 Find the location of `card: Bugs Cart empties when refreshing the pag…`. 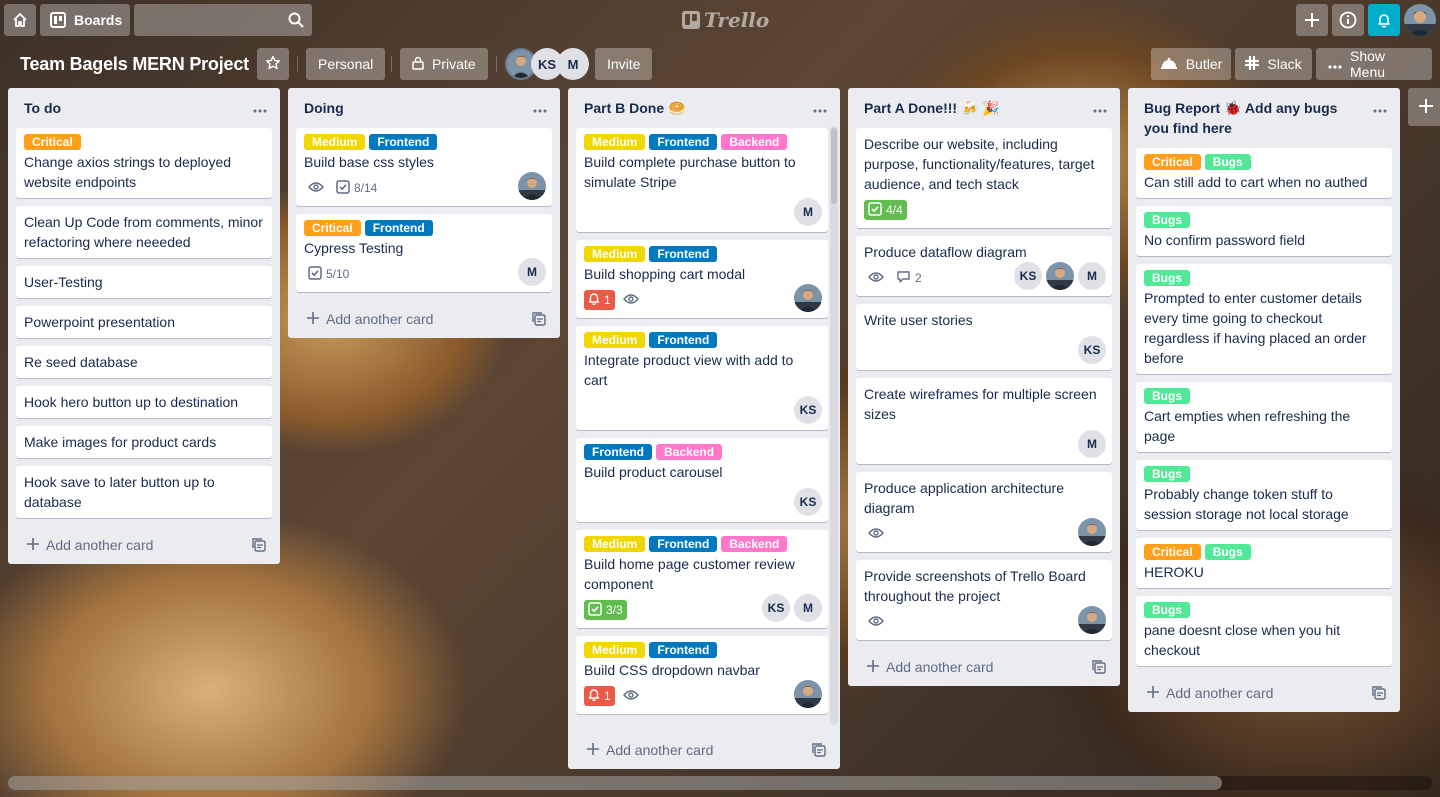

card: Bugs Cart empties when refreshing the pag… is located at coordinates (1264, 417).